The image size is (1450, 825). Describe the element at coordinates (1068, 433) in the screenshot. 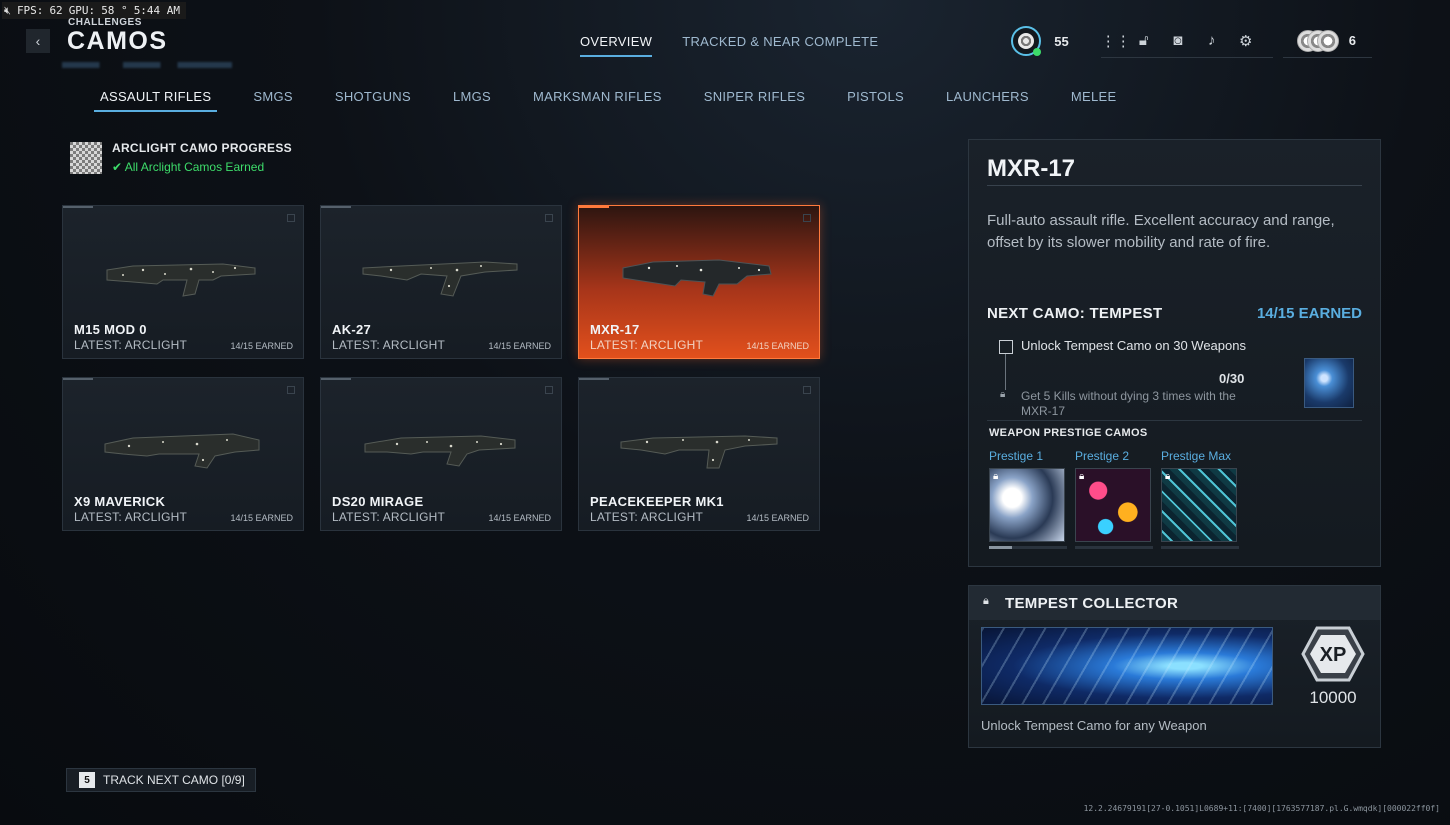

I see `prestige-camos-title: WEAPON PRESTIGE CAMOS` at that location.